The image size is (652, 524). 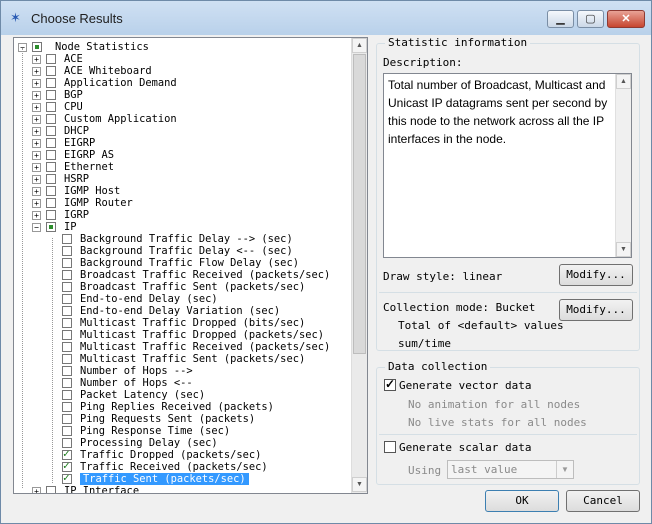 What do you see at coordinates (205, 454) in the screenshot?
I see `ip-statistic-item: Traffic Dropped (packets/sec)` at bounding box center [205, 454].